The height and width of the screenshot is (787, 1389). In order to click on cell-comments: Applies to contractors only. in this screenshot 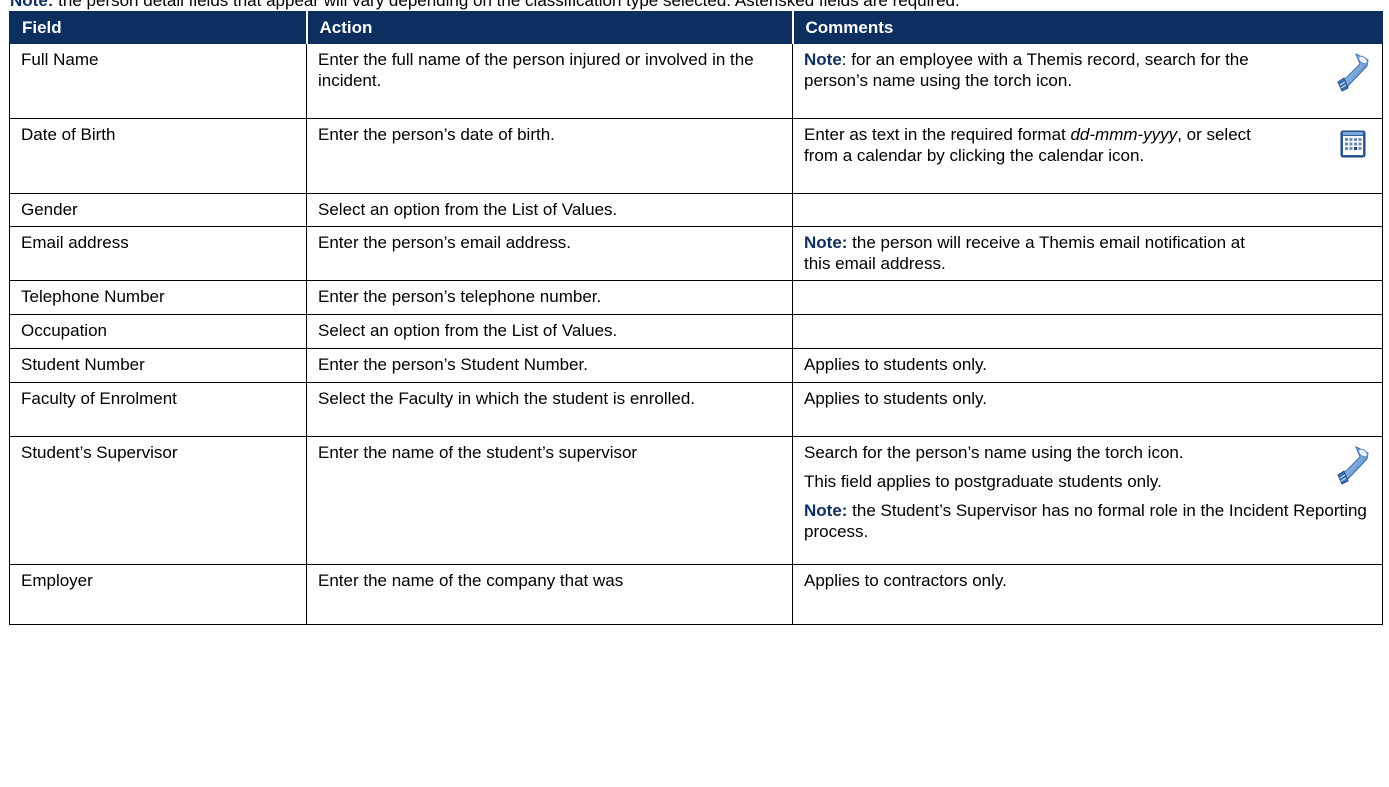, I will do `click(1087, 594)`.